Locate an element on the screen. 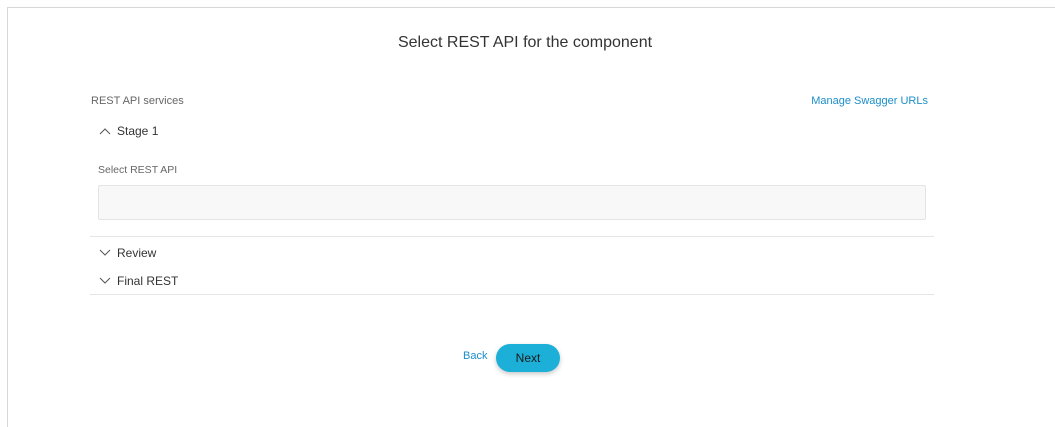  chevron-up-icon is located at coordinates (105, 131).